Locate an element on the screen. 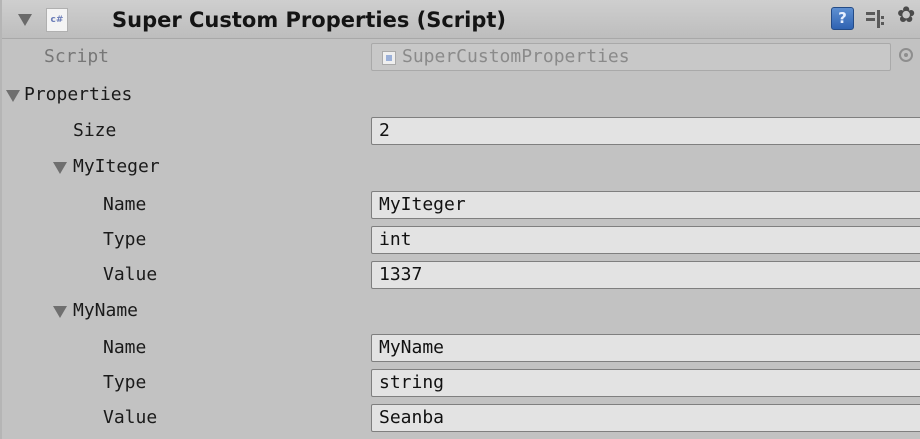  foldout-triangle-icon is located at coordinates (25, 20).